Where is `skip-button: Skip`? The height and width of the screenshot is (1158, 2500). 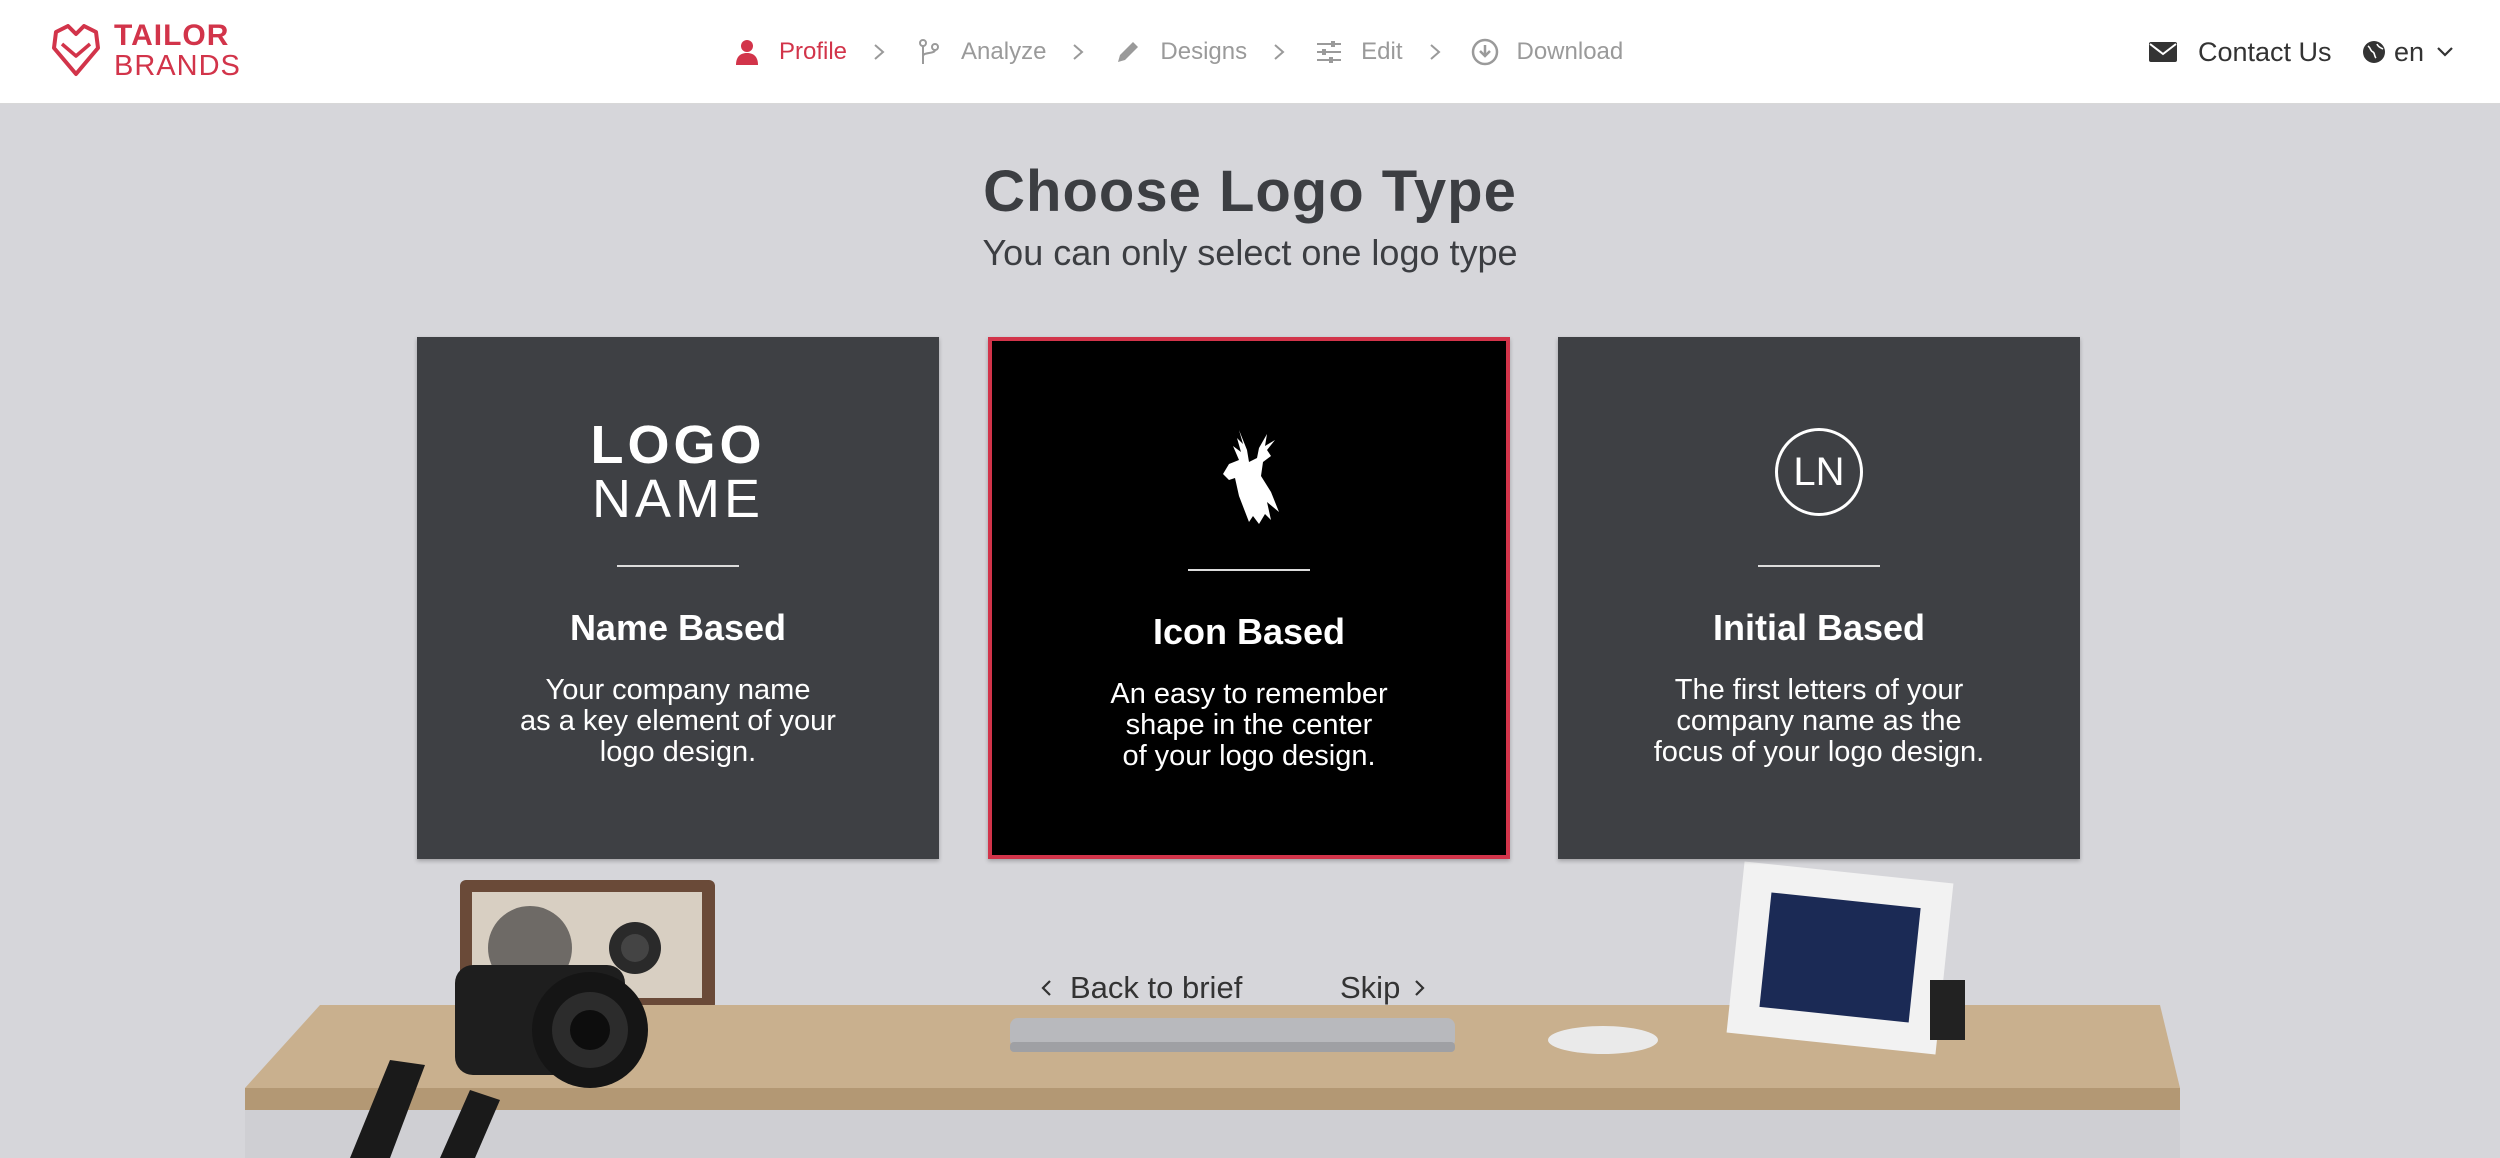 skip-button: Skip is located at coordinates (1383, 988).